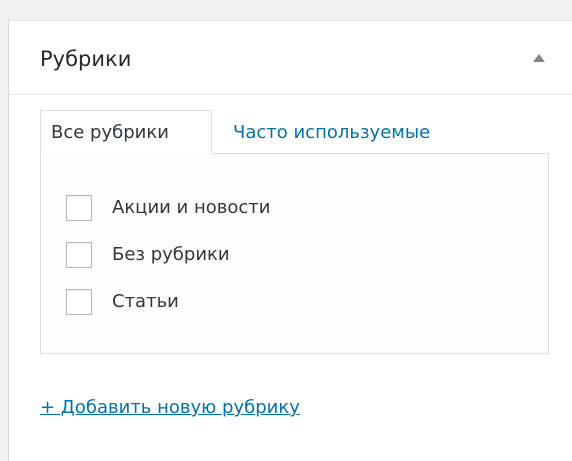  I want to click on add-new-category-link: + Добавить новую рубрику, so click(170, 408).